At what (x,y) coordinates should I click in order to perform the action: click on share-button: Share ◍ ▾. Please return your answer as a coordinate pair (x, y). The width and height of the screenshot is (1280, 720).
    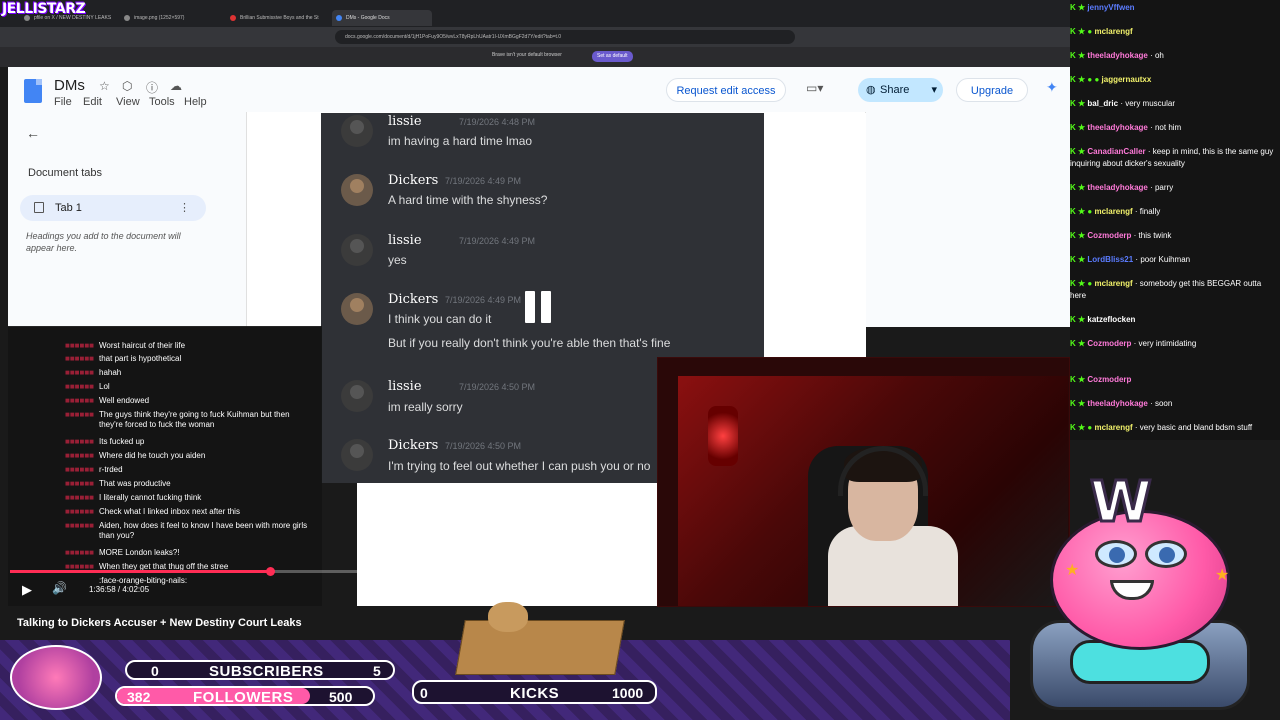
    Looking at the image, I should click on (900, 90).